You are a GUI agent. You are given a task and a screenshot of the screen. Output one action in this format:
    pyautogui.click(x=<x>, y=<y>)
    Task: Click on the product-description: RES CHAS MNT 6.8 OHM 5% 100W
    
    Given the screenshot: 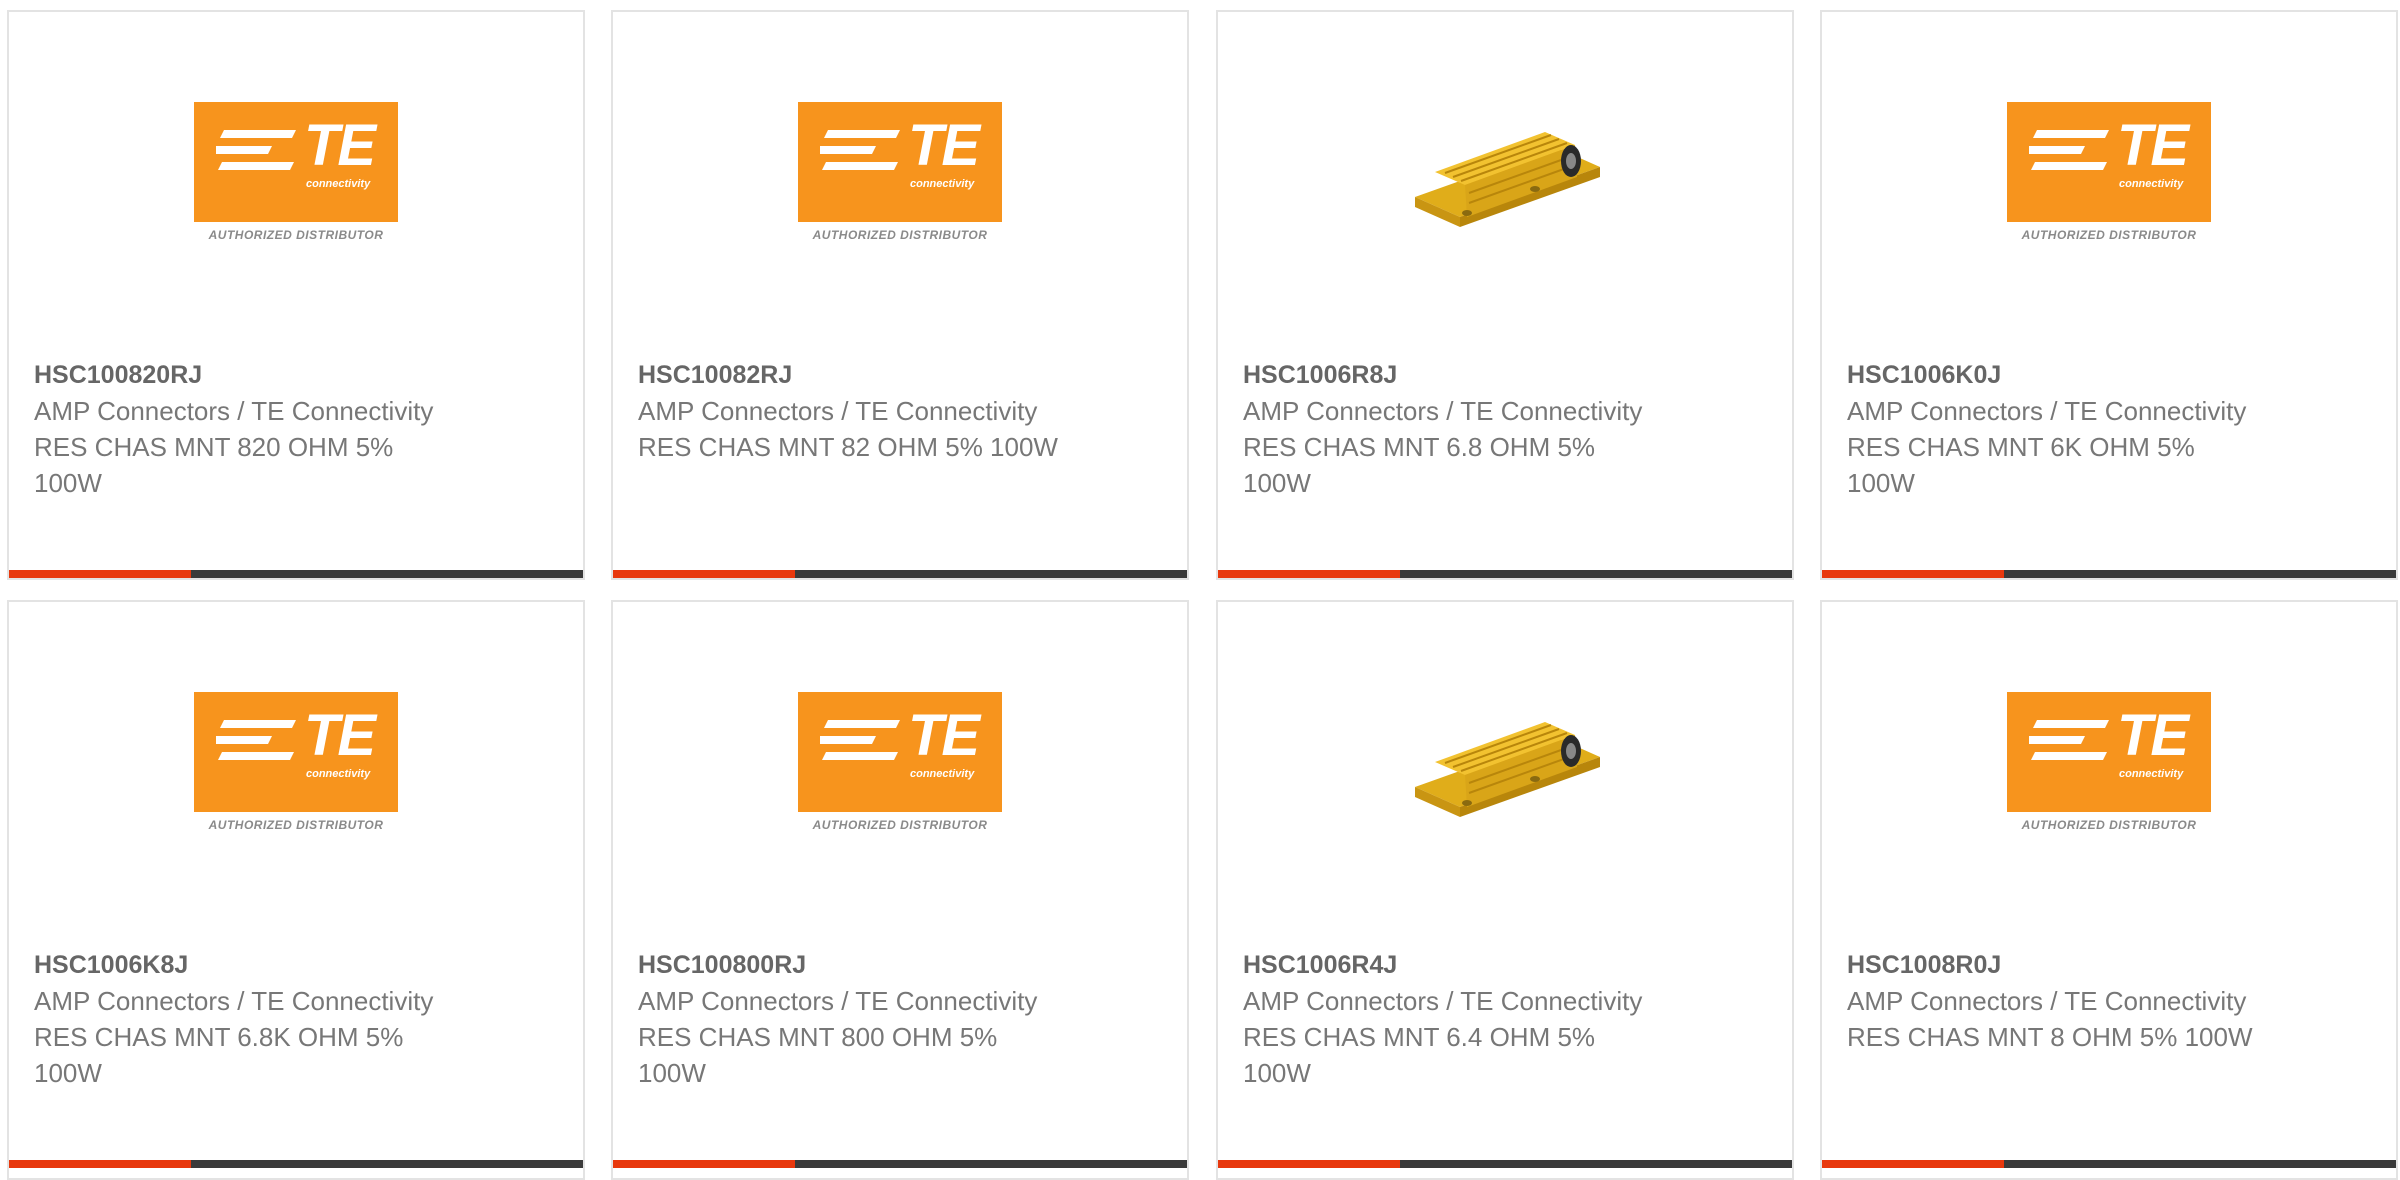 What is the action you would take?
    pyautogui.click(x=1419, y=465)
    